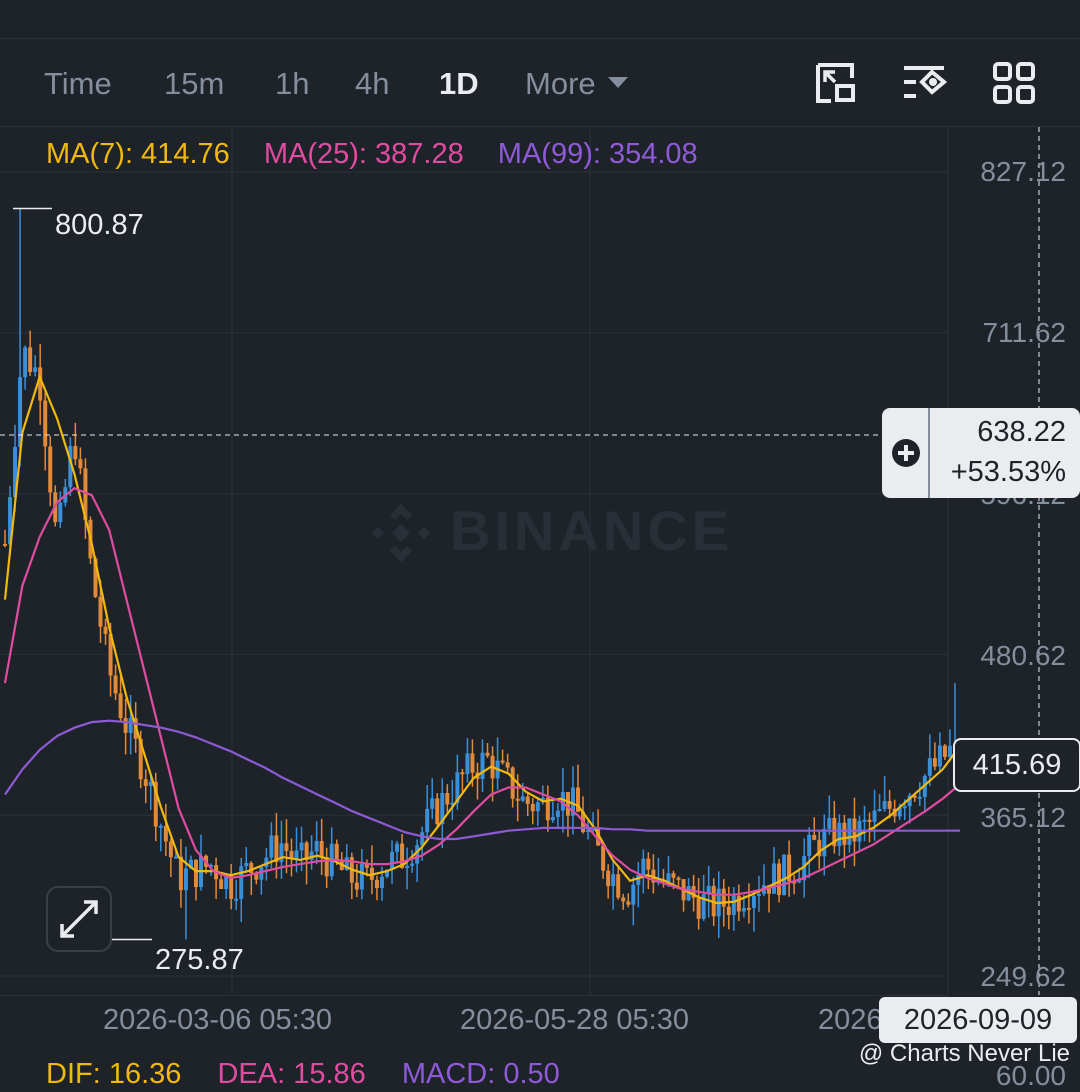 The width and height of the screenshot is (1080, 1092). Describe the element at coordinates (79, 919) in the screenshot. I see `expand-chart-button` at that location.